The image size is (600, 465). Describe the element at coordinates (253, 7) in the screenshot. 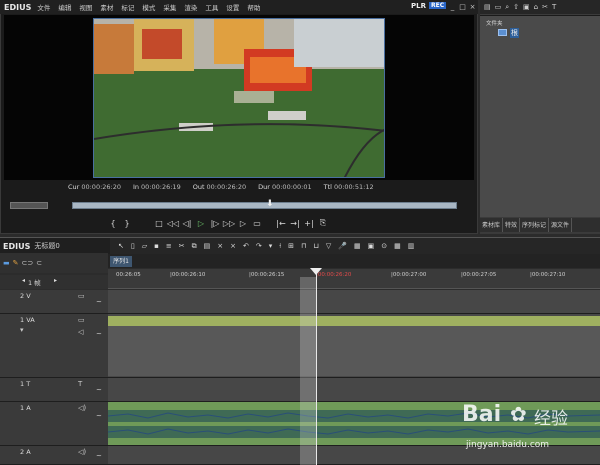

I see `menu-help: 帮助` at that location.